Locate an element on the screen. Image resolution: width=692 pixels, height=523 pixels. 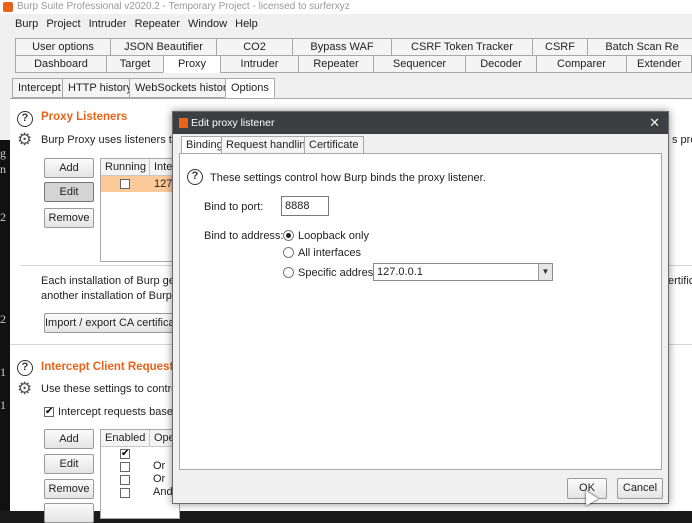
intercept-client-desc: Use these settings to control w is located at coordinates (116, 389).